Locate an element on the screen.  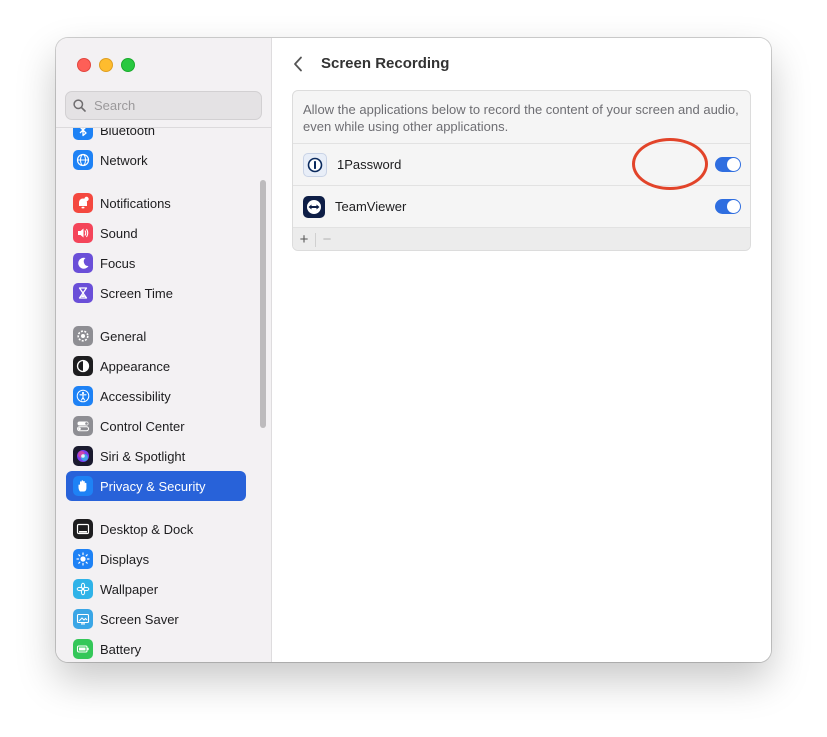
sun-icon is located at coordinates (83, 559).